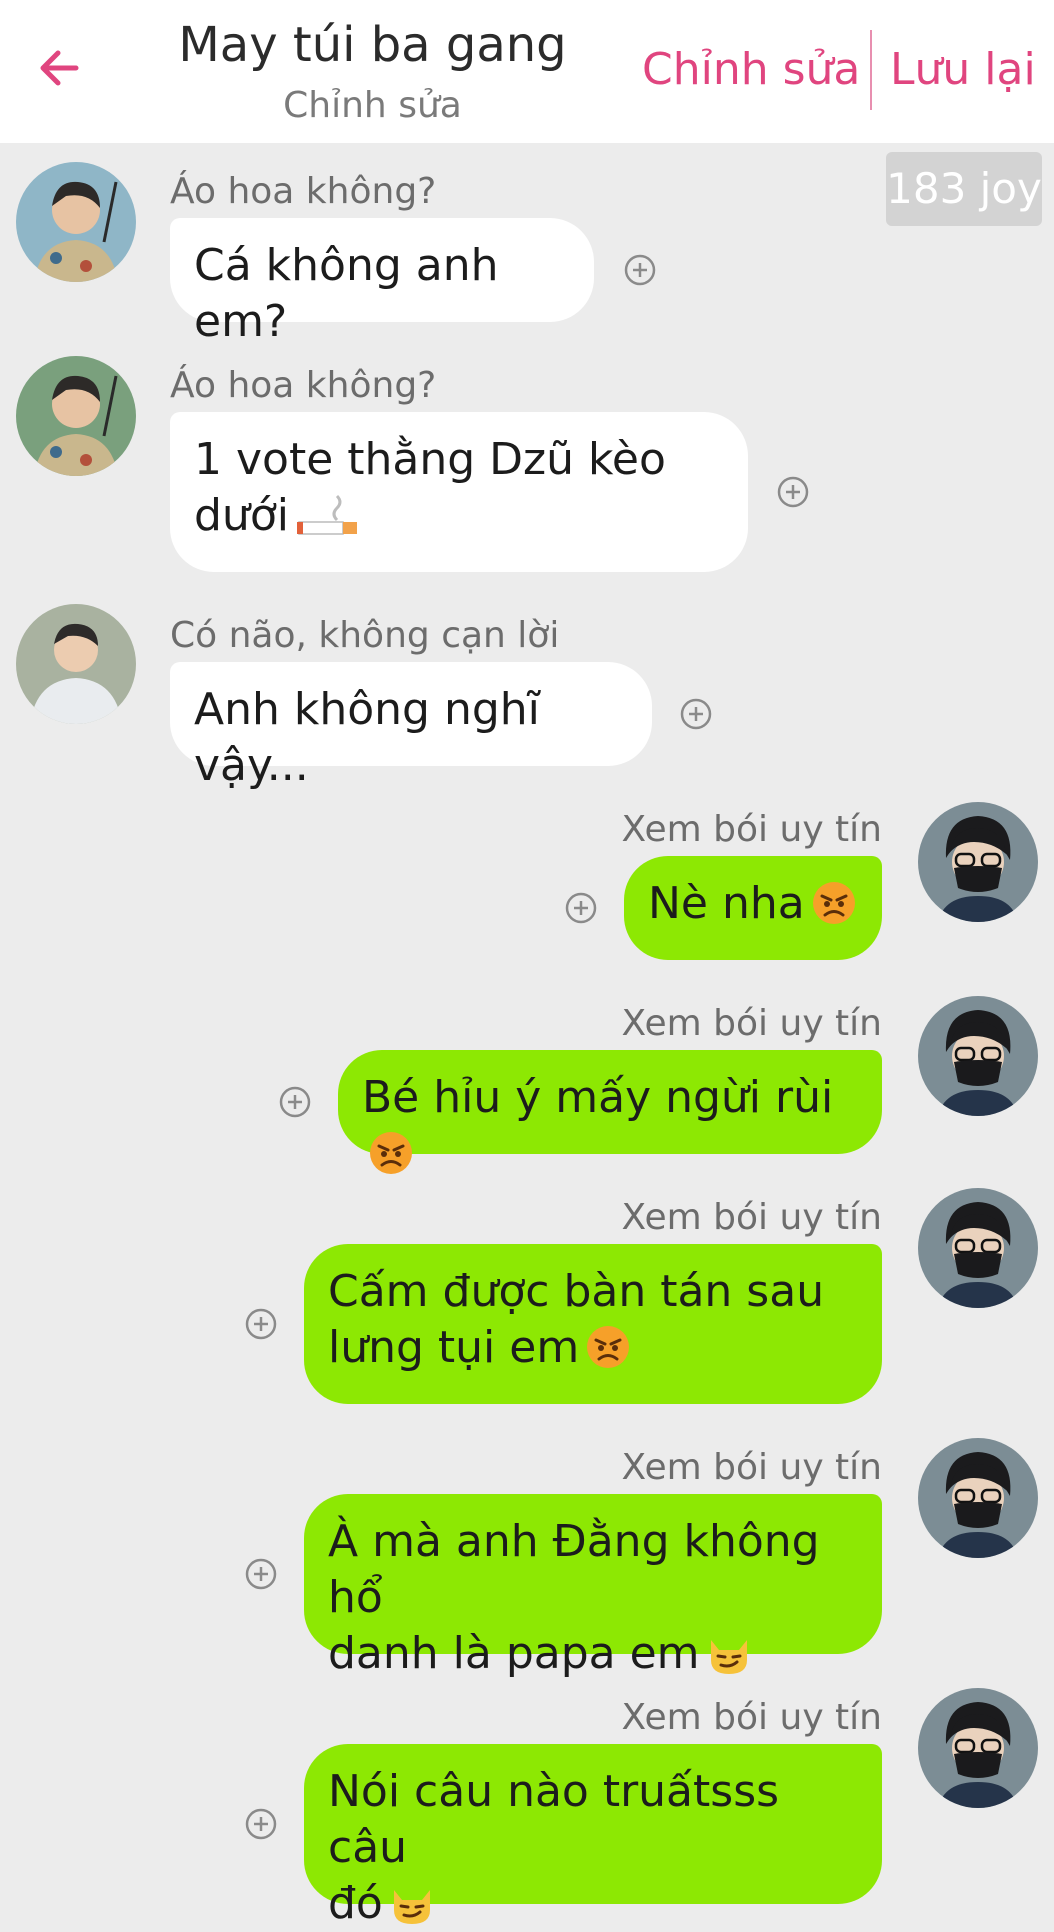  What do you see at coordinates (576, 1291) in the screenshot?
I see `message-text-line: Cấm được bàn tán sau` at bounding box center [576, 1291].